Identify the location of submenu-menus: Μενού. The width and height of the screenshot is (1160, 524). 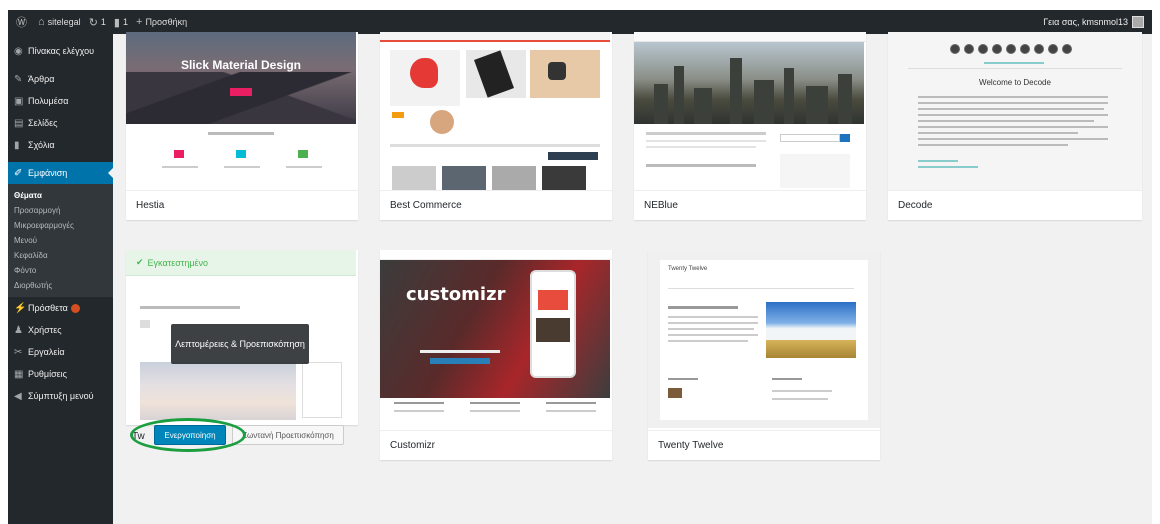
(60, 240).